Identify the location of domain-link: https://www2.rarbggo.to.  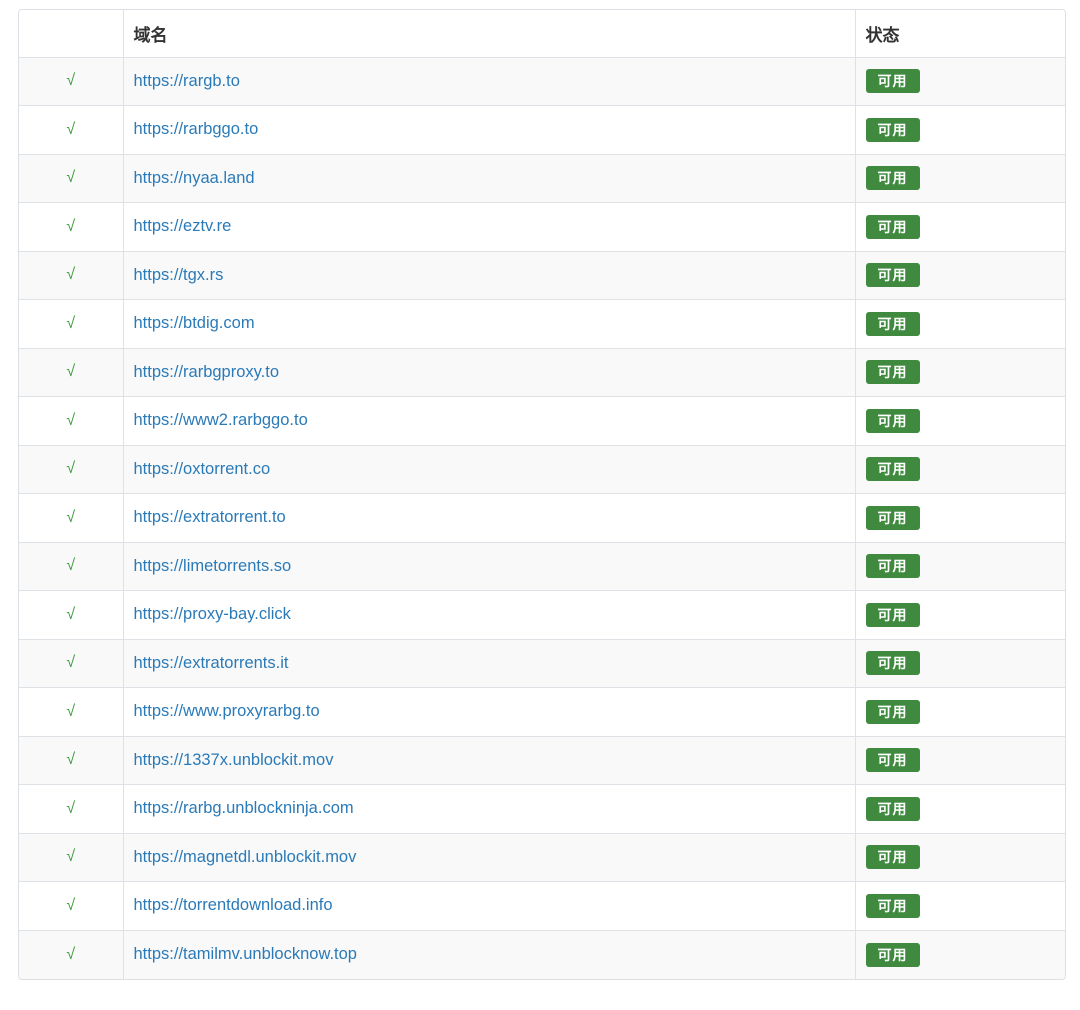
(221, 420).